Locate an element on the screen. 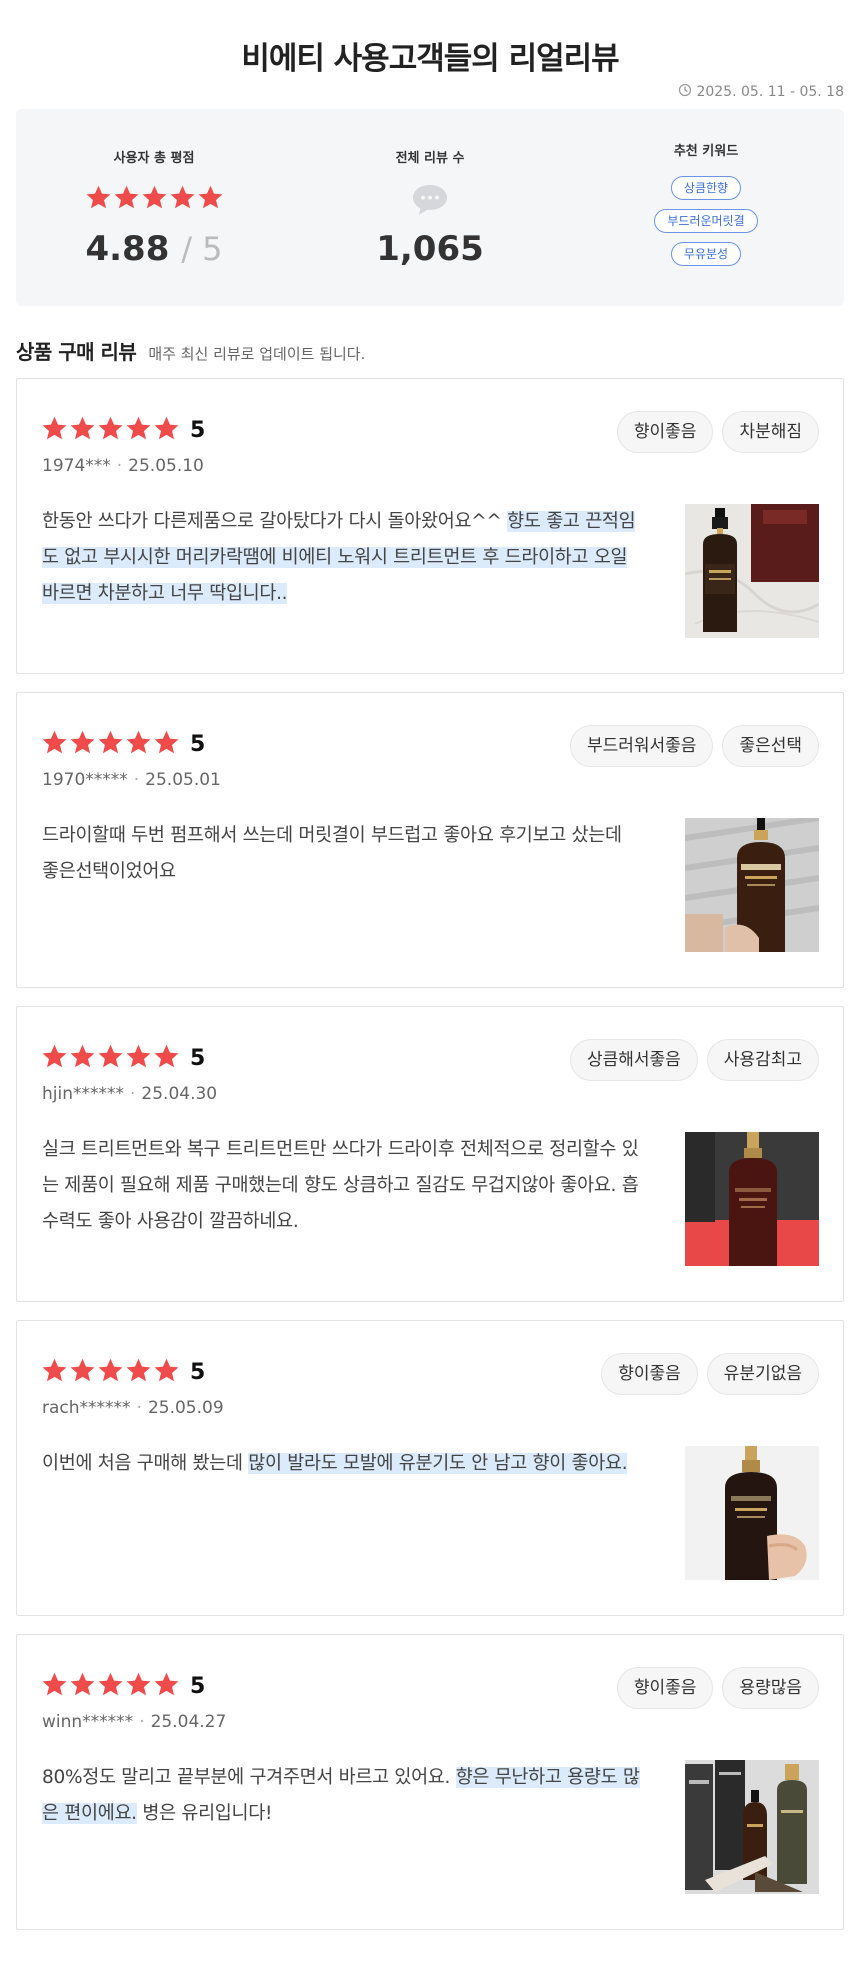 The width and height of the screenshot is (860, 1965). review-user: 1974*** is located at coordinates (76, 466).